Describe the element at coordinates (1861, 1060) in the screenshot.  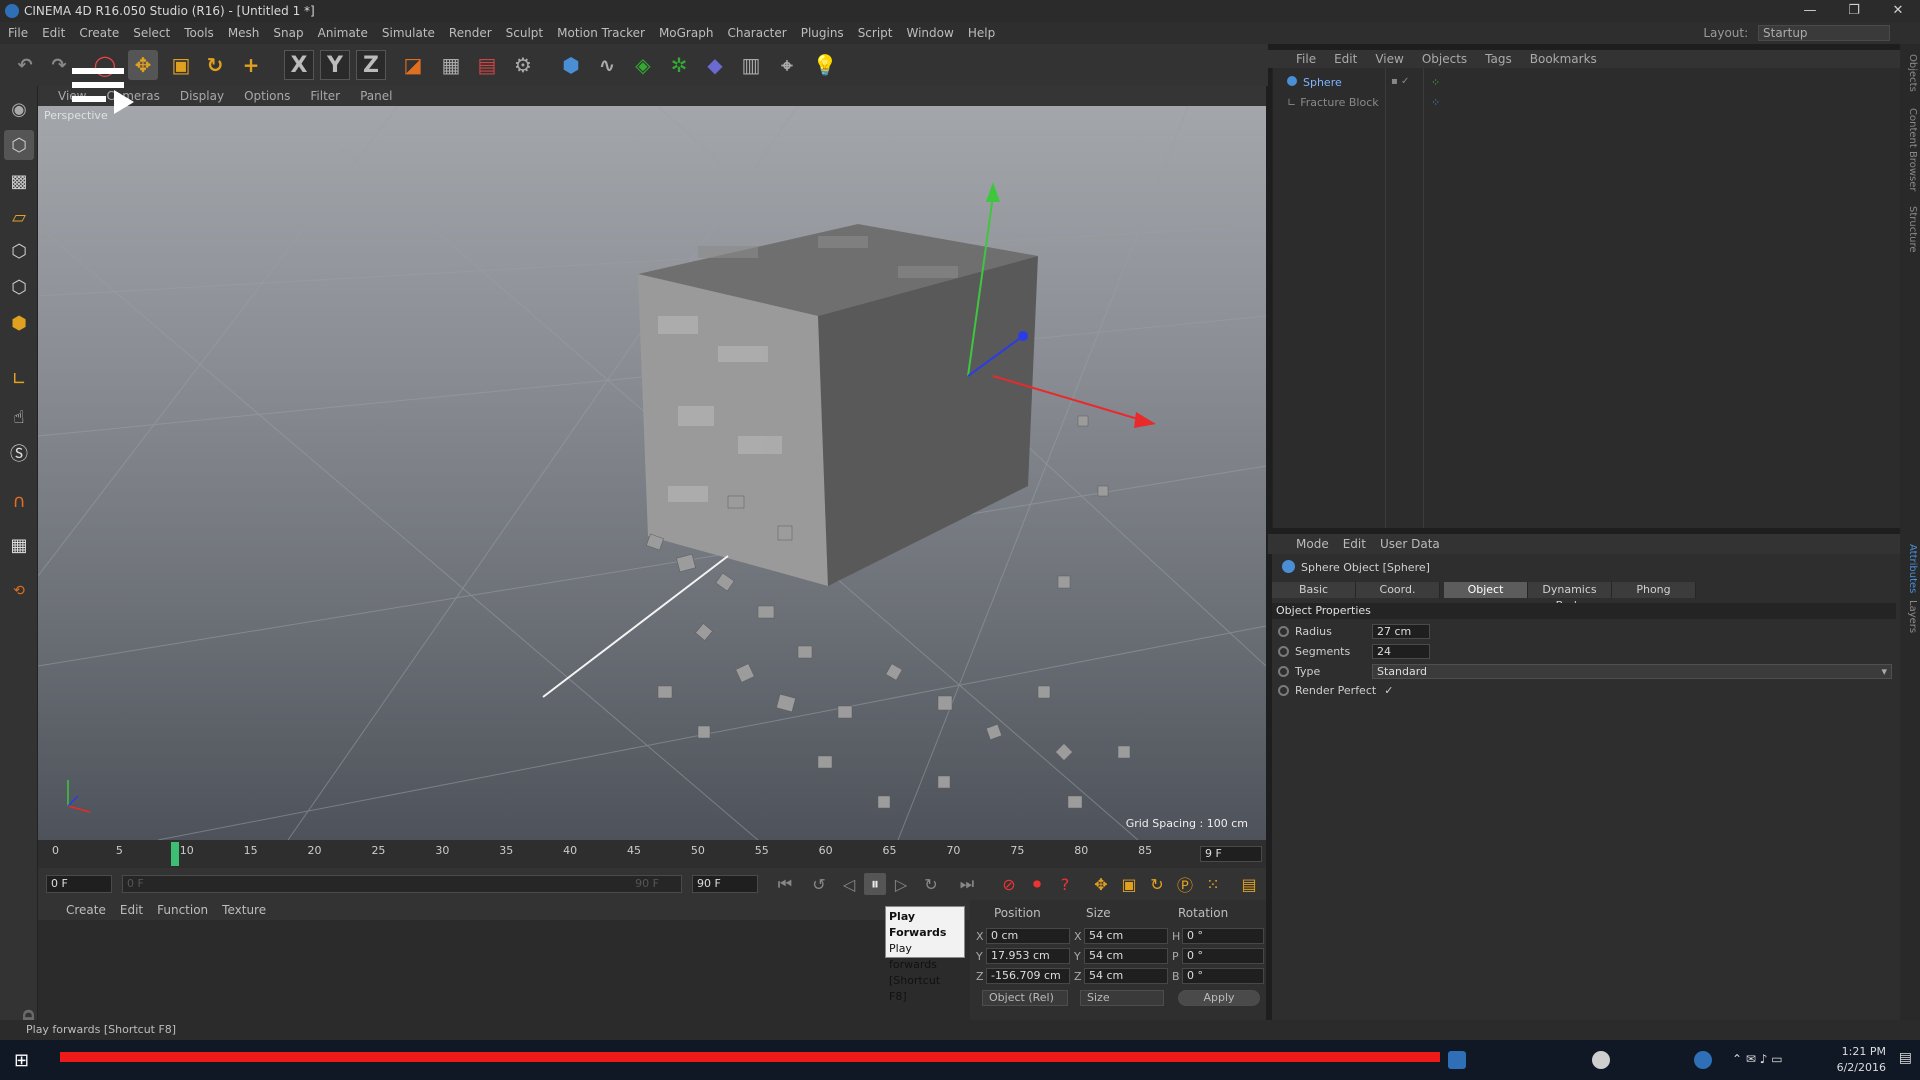
I see `taskbar-clock: 1:21 PM 6/2/2016` at that location.